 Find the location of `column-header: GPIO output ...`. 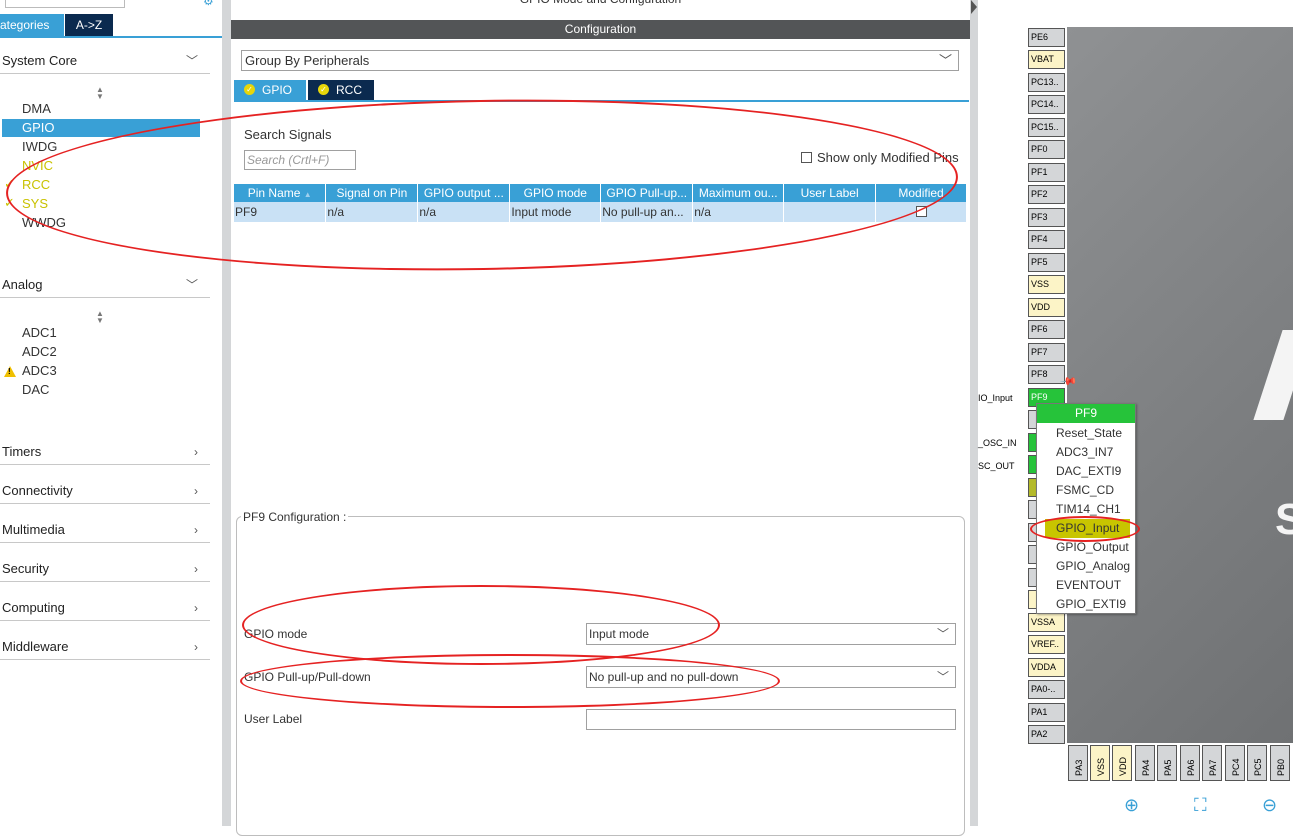

column-header: GPIO output ... is located at coordinates (464, 193).